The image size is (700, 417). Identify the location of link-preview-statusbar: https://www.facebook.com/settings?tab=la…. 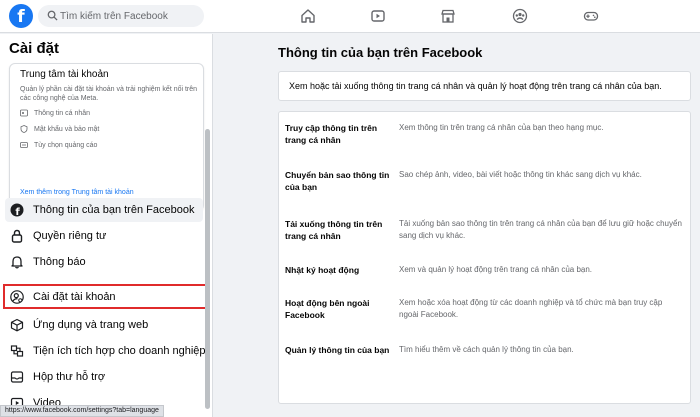
(82, 411).